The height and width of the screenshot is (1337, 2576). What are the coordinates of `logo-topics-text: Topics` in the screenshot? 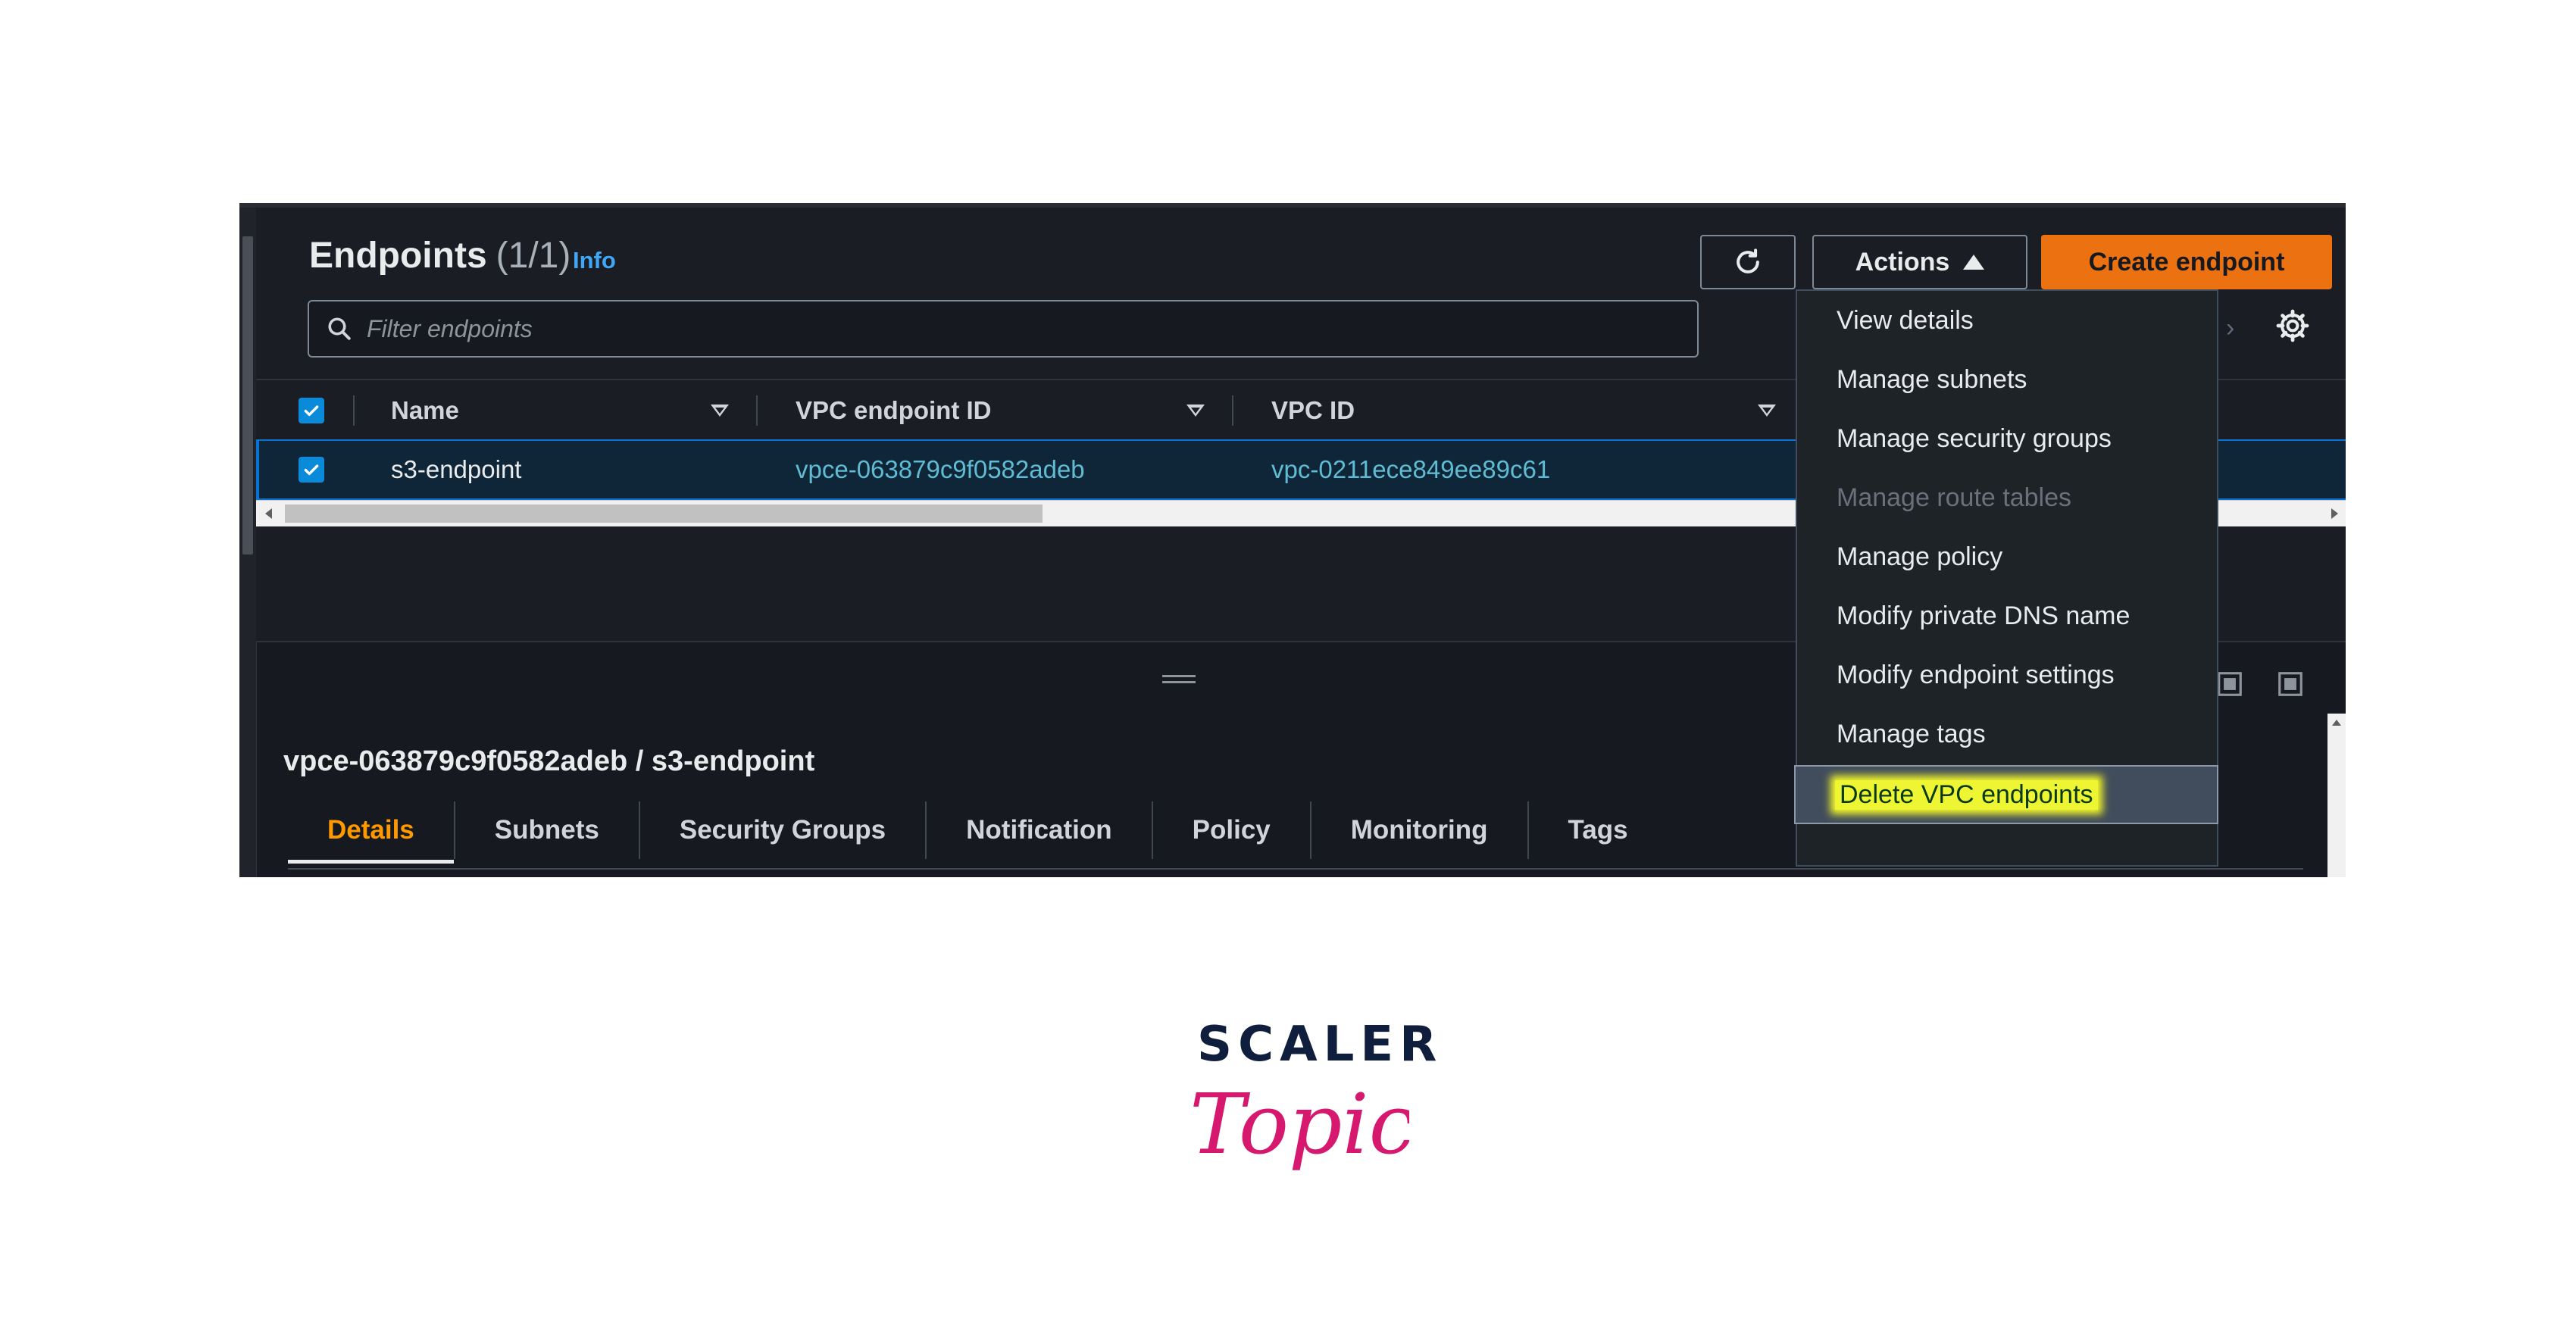 It's located at (1299, 1124).